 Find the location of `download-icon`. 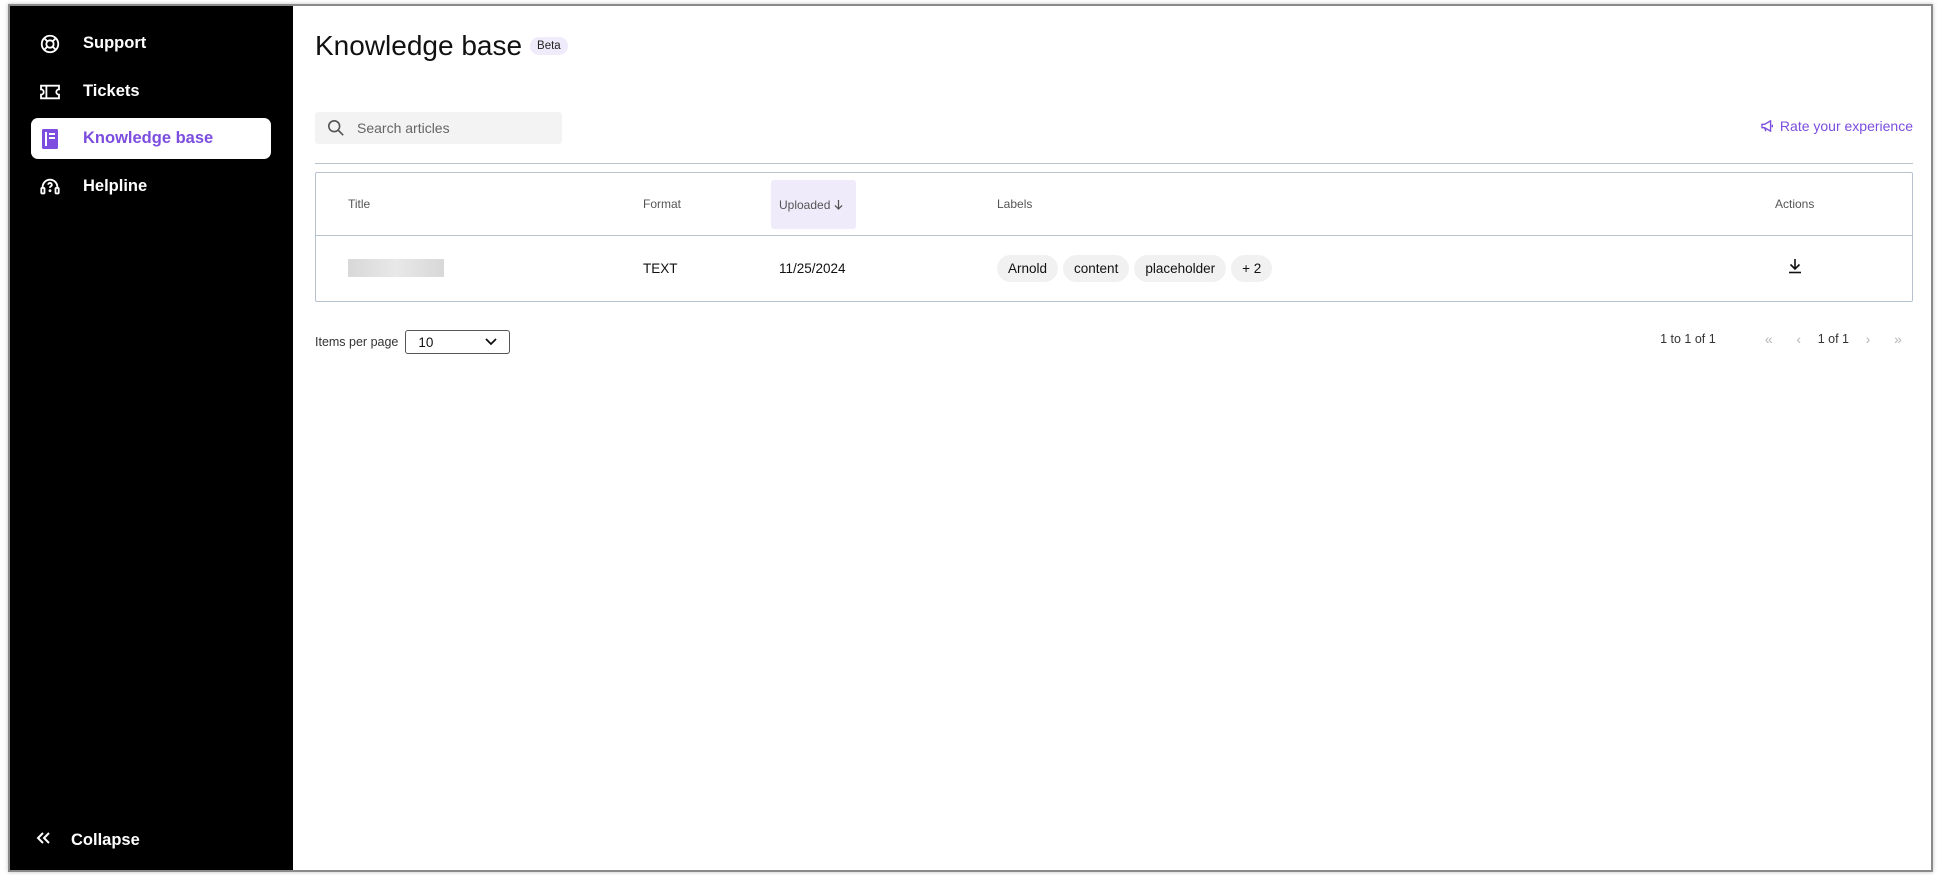

download-icon is located at coordinates (1795, 266).